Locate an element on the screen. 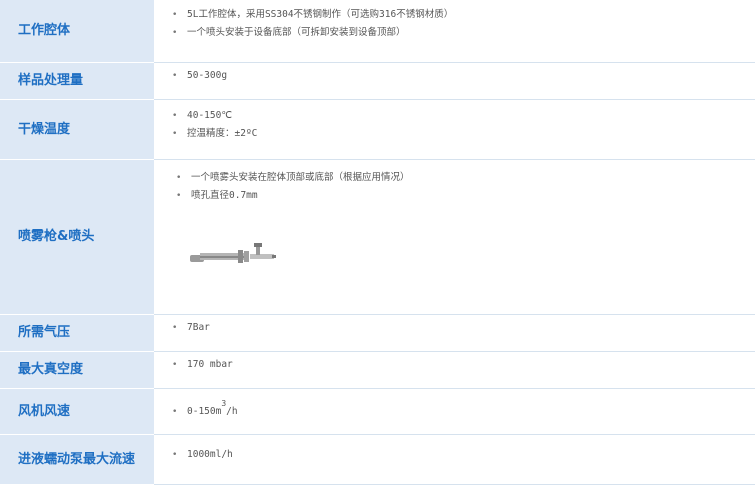 This screenshot has height=485, width=755. spec-value-cell: 170 mbar is located at coordinates (454, 370).